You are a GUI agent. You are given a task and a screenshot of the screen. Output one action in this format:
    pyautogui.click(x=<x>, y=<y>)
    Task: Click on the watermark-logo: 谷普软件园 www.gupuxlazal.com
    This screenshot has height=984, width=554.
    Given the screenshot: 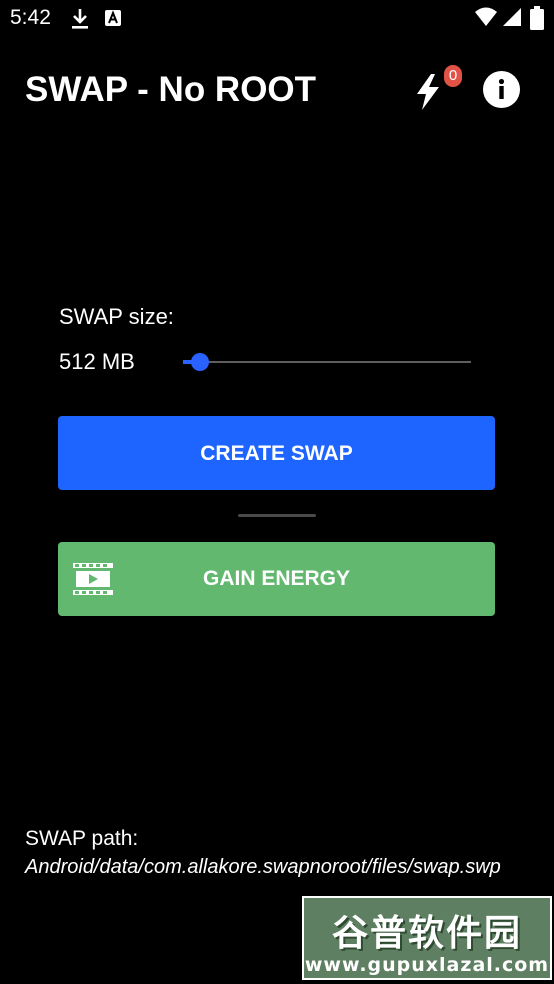 What is the action you would take?
    pyautogui.click(x=427, y=938)
    